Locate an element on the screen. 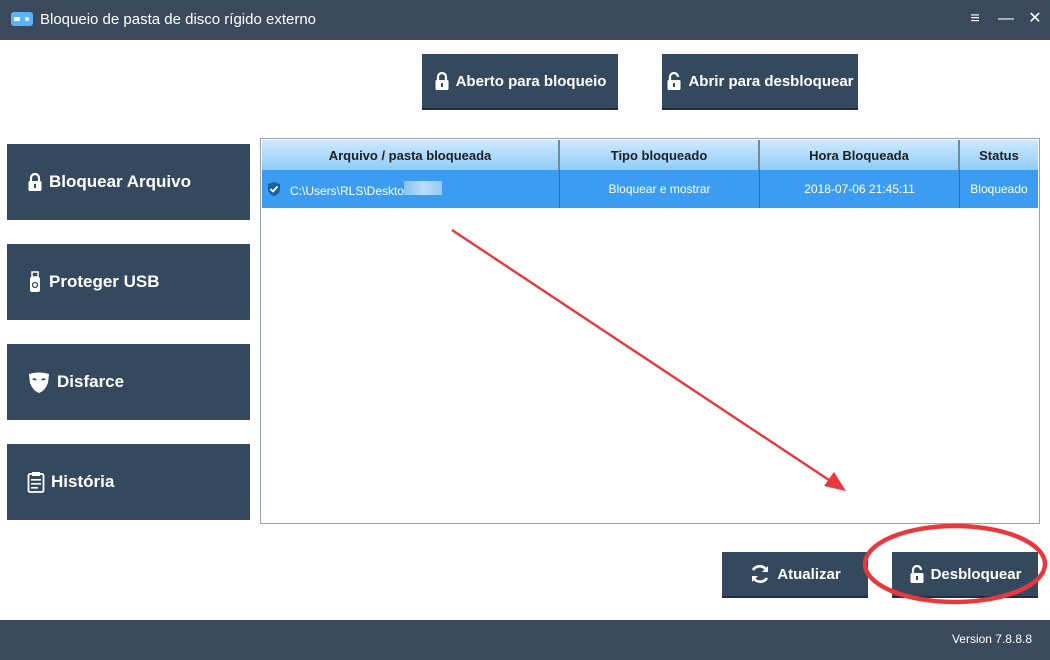 This screenshot has width=1050, height=660. sidebar-item-label: Proteger USB is located at coordinates (104, 281).